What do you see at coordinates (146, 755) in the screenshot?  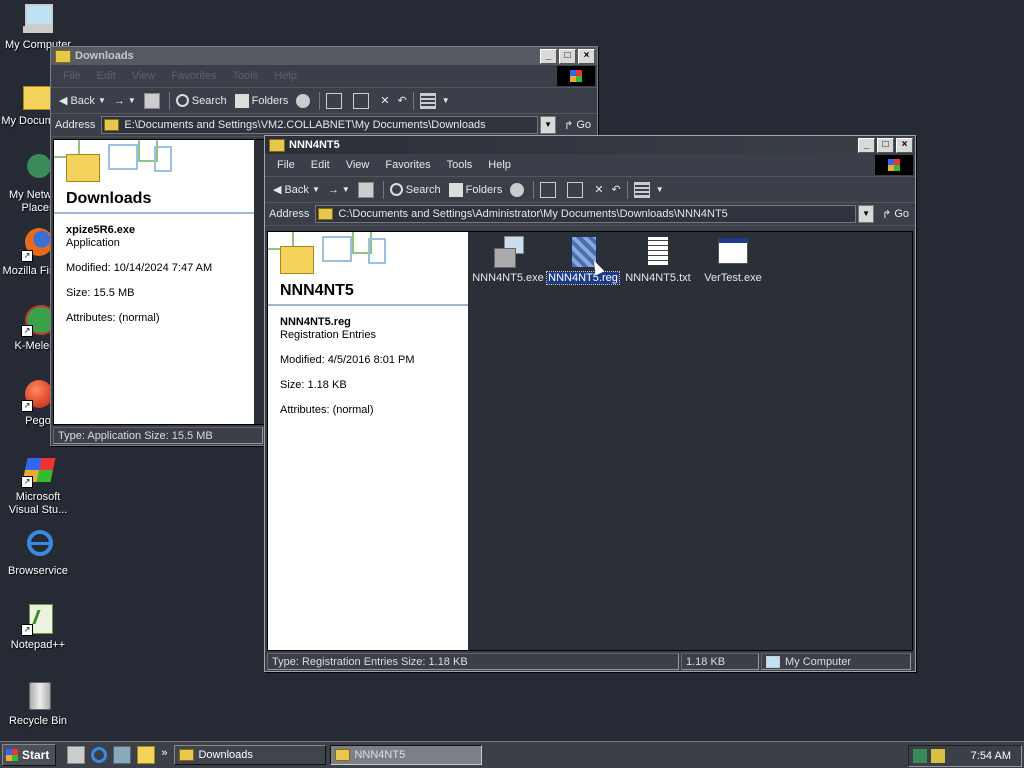 I see `explorer-folder-icon` at bounding box center [146, 755].